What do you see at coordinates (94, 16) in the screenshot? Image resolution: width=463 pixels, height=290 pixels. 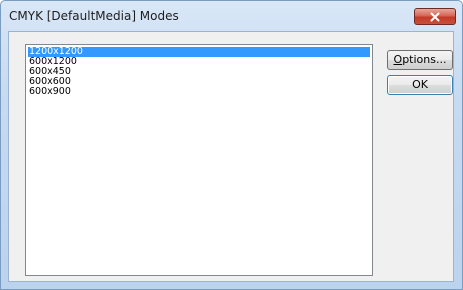 I see `window-title: CMYK [DefaultMedia] Modes` at bounding box center [94, 16].